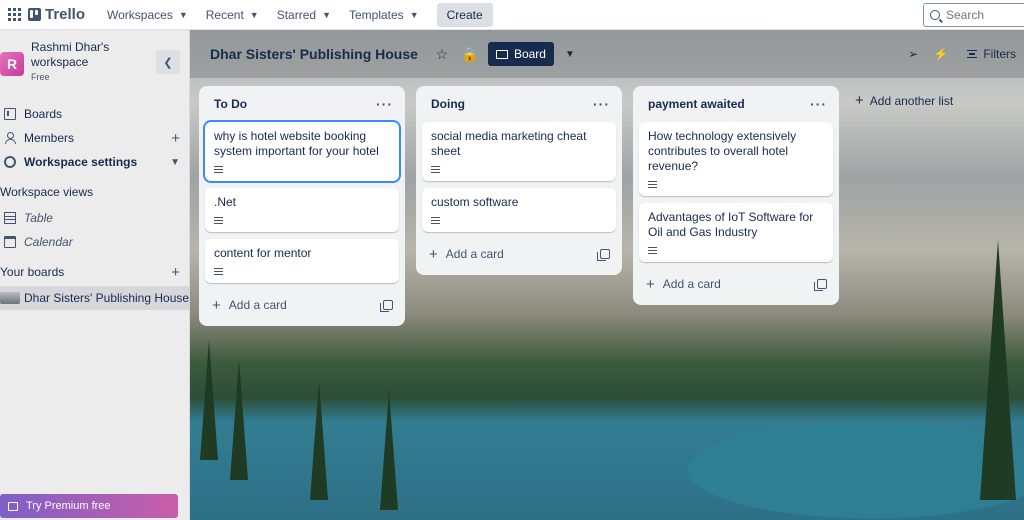 This screenshot has width=1024, height=520. Describe the element at coordinates (10, 162) in the screenshot. I see `gear-icon` at that location.